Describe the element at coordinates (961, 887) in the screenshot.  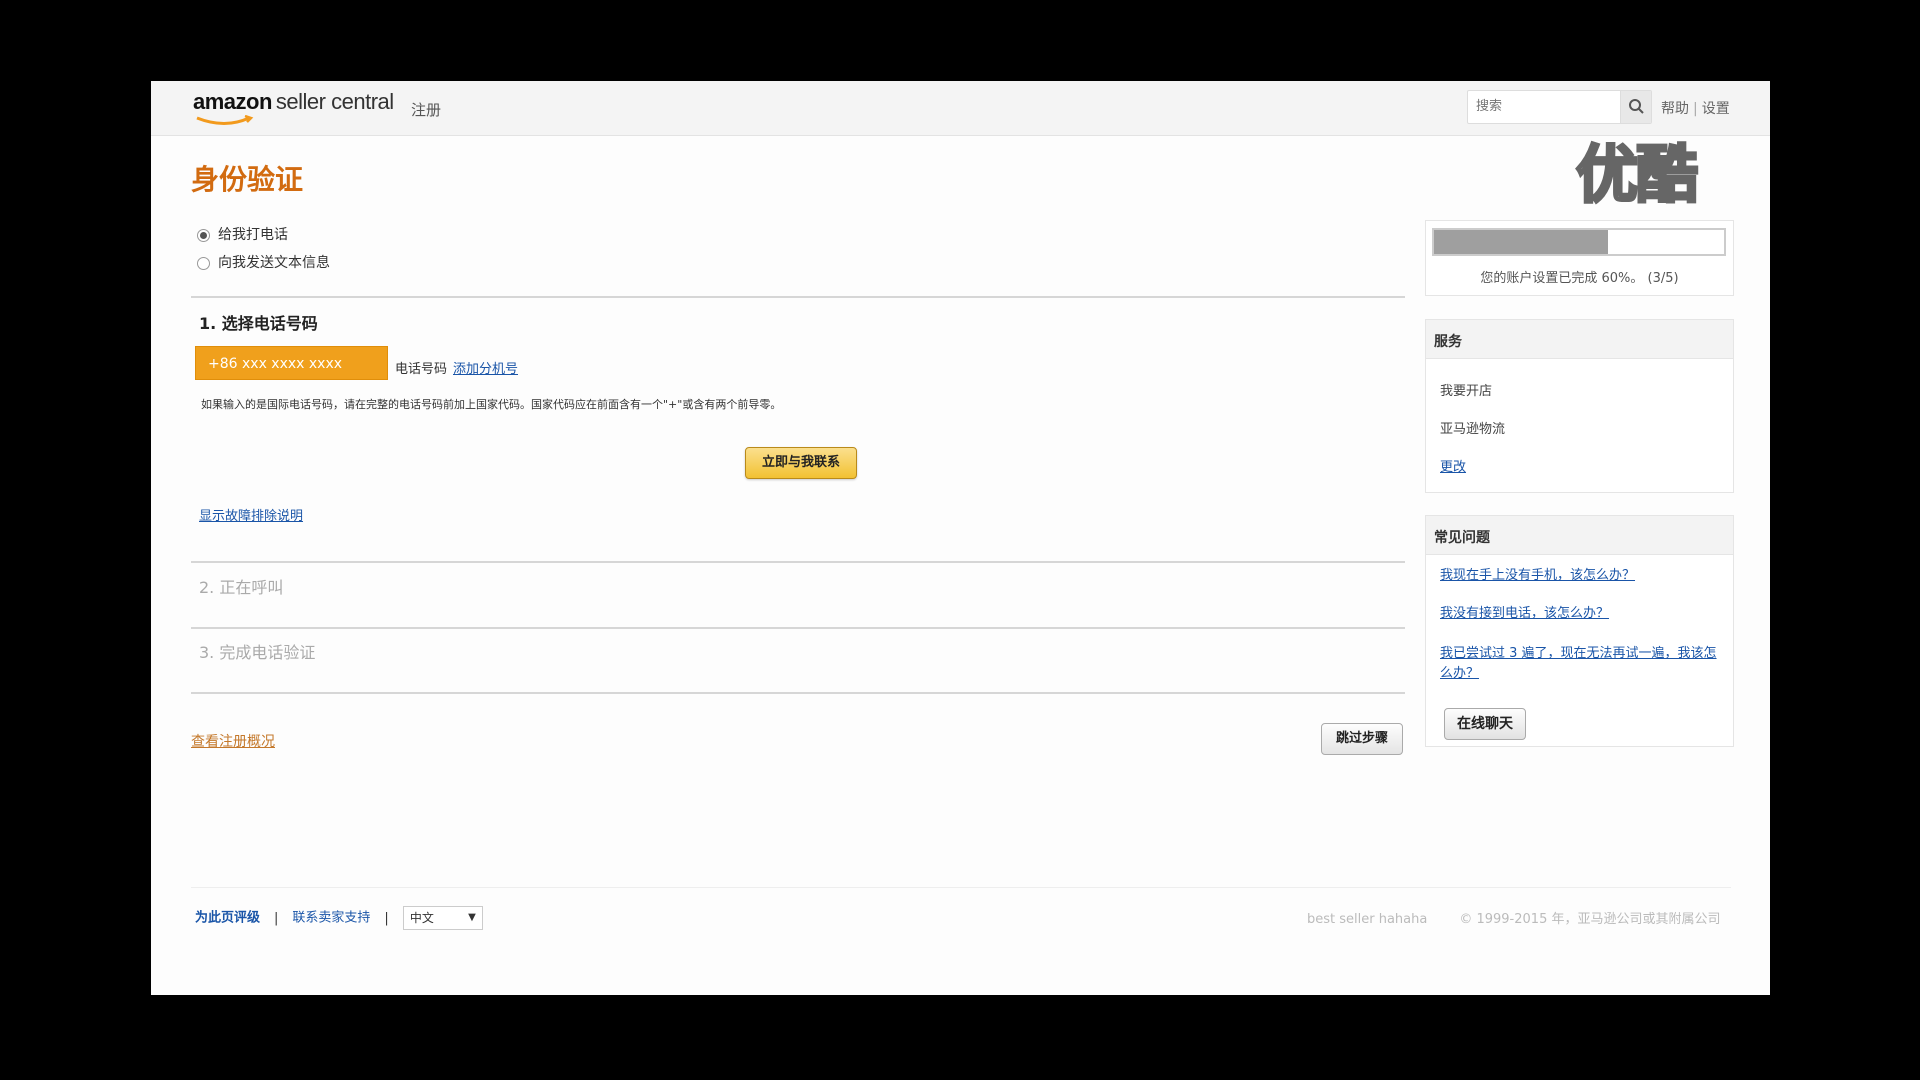
I see `footer-divider` at that location.